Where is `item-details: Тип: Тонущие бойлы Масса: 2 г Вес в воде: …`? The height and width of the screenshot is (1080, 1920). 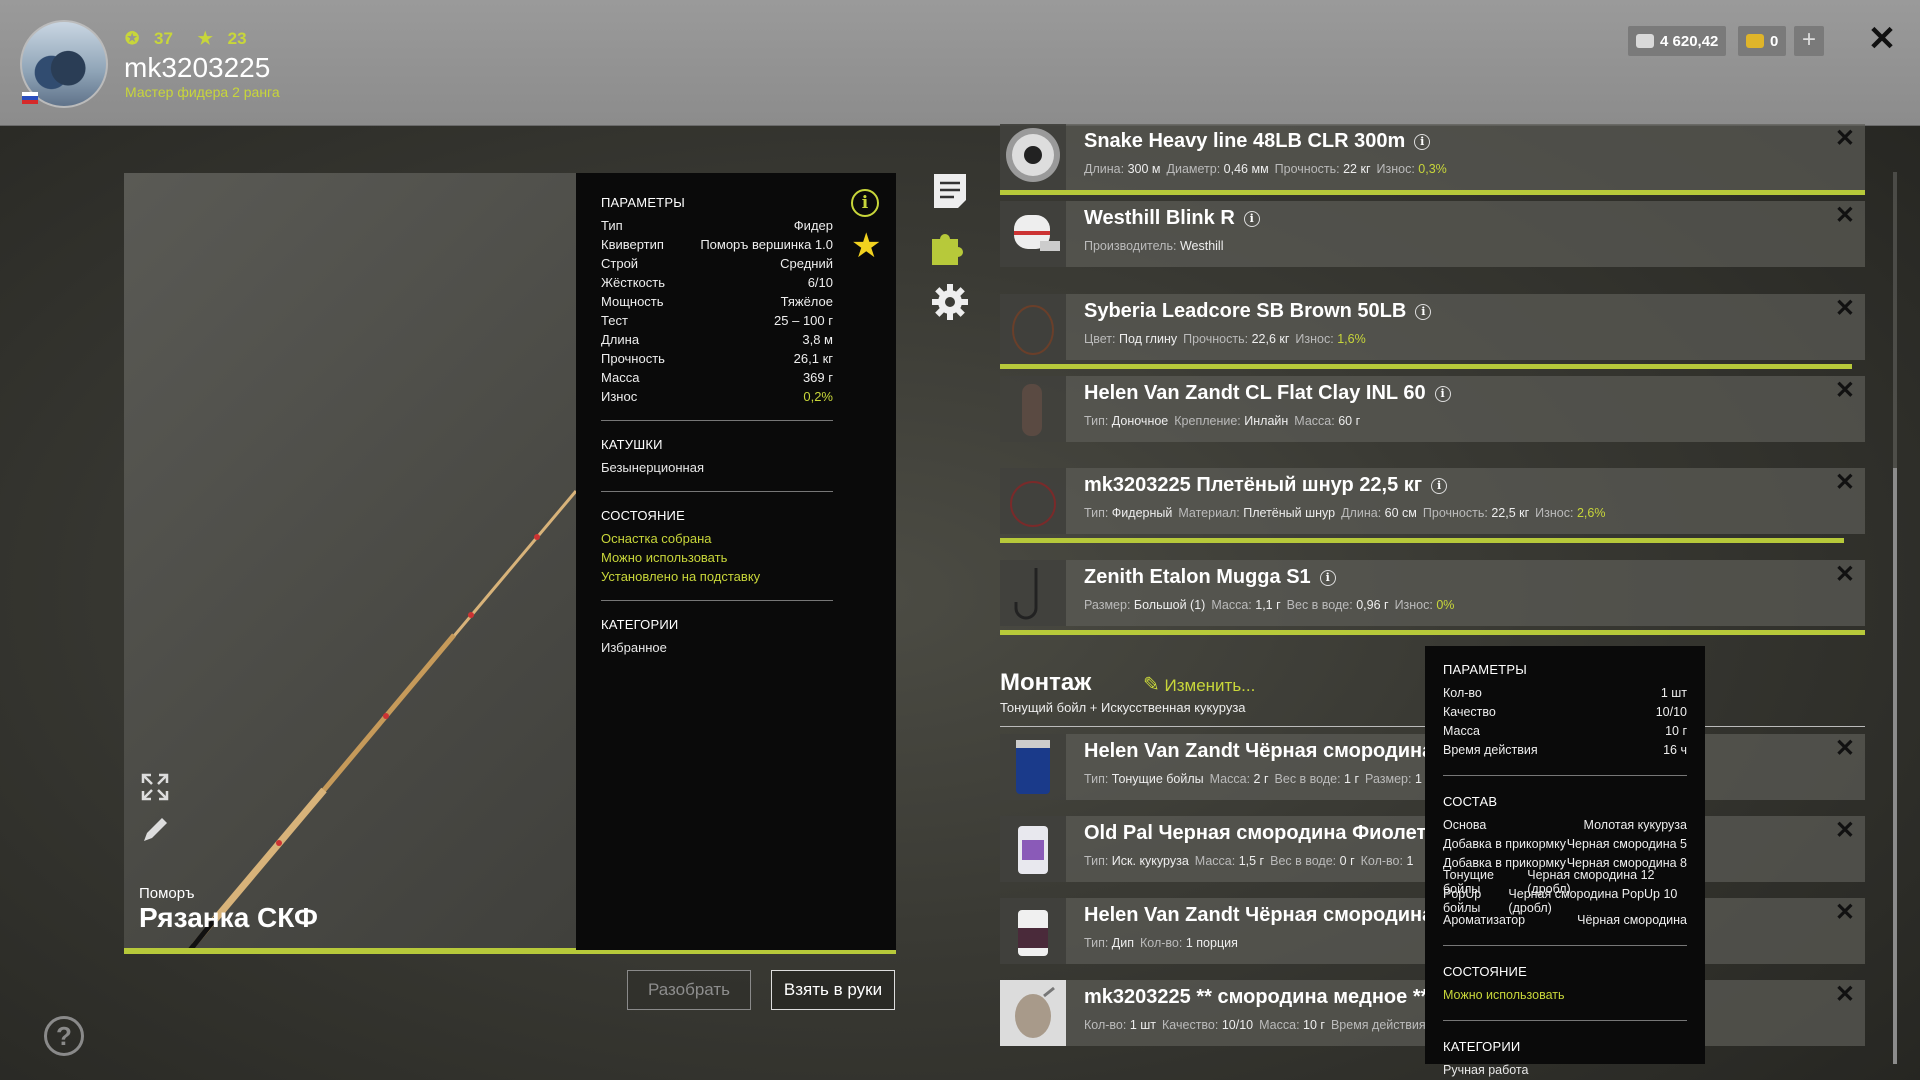
item-details: Тип: Тонущие бойлы Масса: 2 г Вес в воде: … is located at coordinates (1256, 779).